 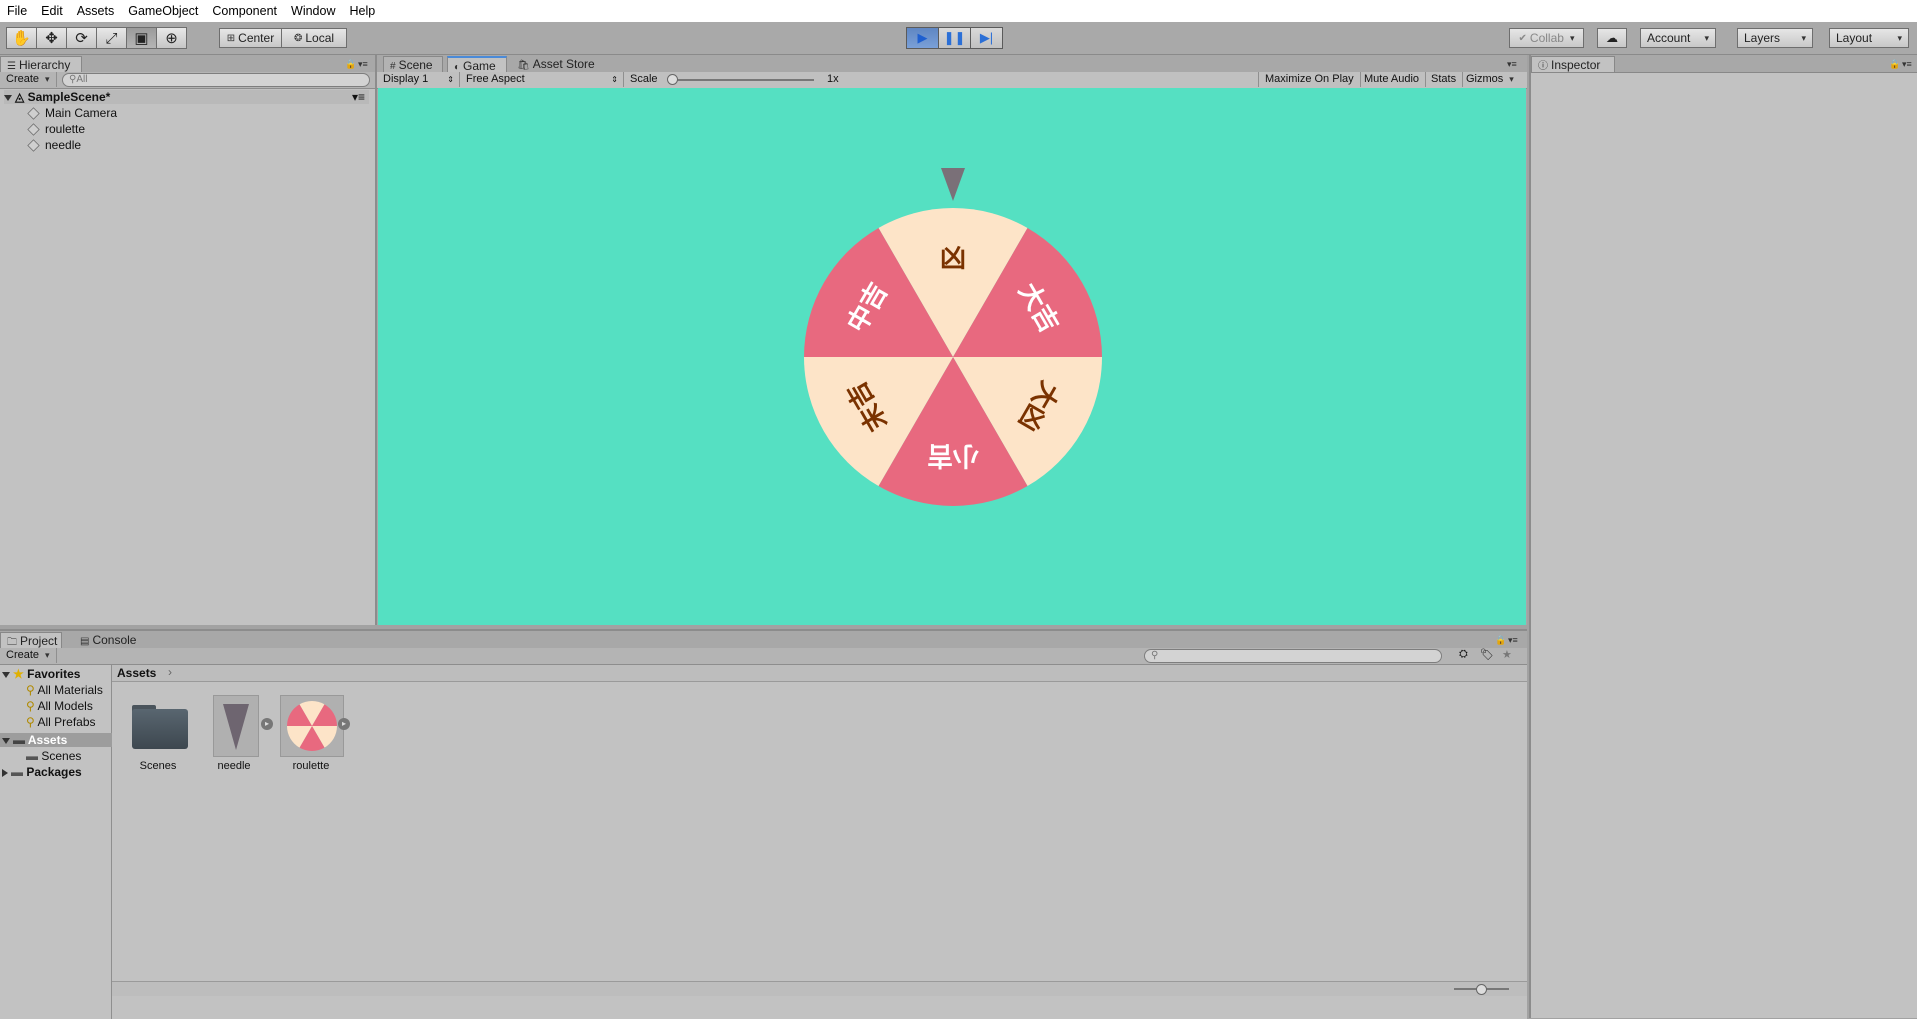 I want to click on tab-inspector: ⓘ Inspector, so click(x=1573, y=64).